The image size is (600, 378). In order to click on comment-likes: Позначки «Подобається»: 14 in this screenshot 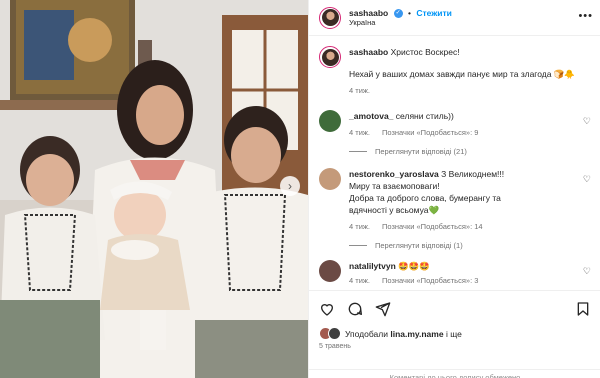, I will do `click(432, 226)`.